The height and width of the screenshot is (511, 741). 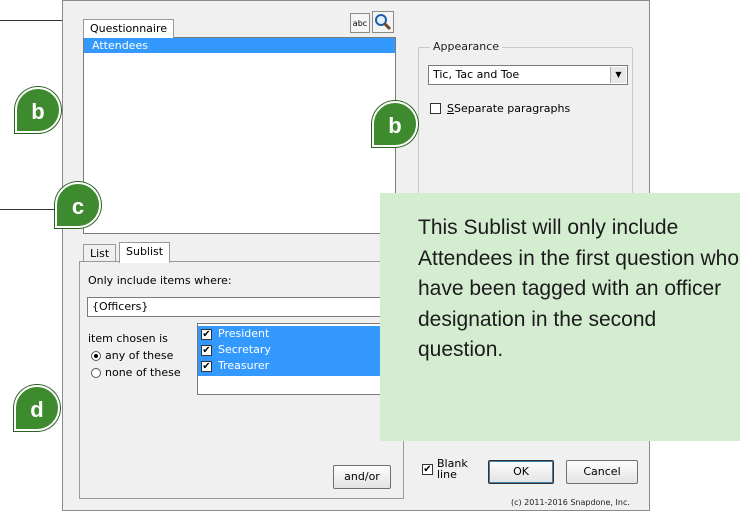 What do you see at coordinates (120, 306) in the screenshot?
I see `filter-value: {Officers}` at bounding box center [120, 306].